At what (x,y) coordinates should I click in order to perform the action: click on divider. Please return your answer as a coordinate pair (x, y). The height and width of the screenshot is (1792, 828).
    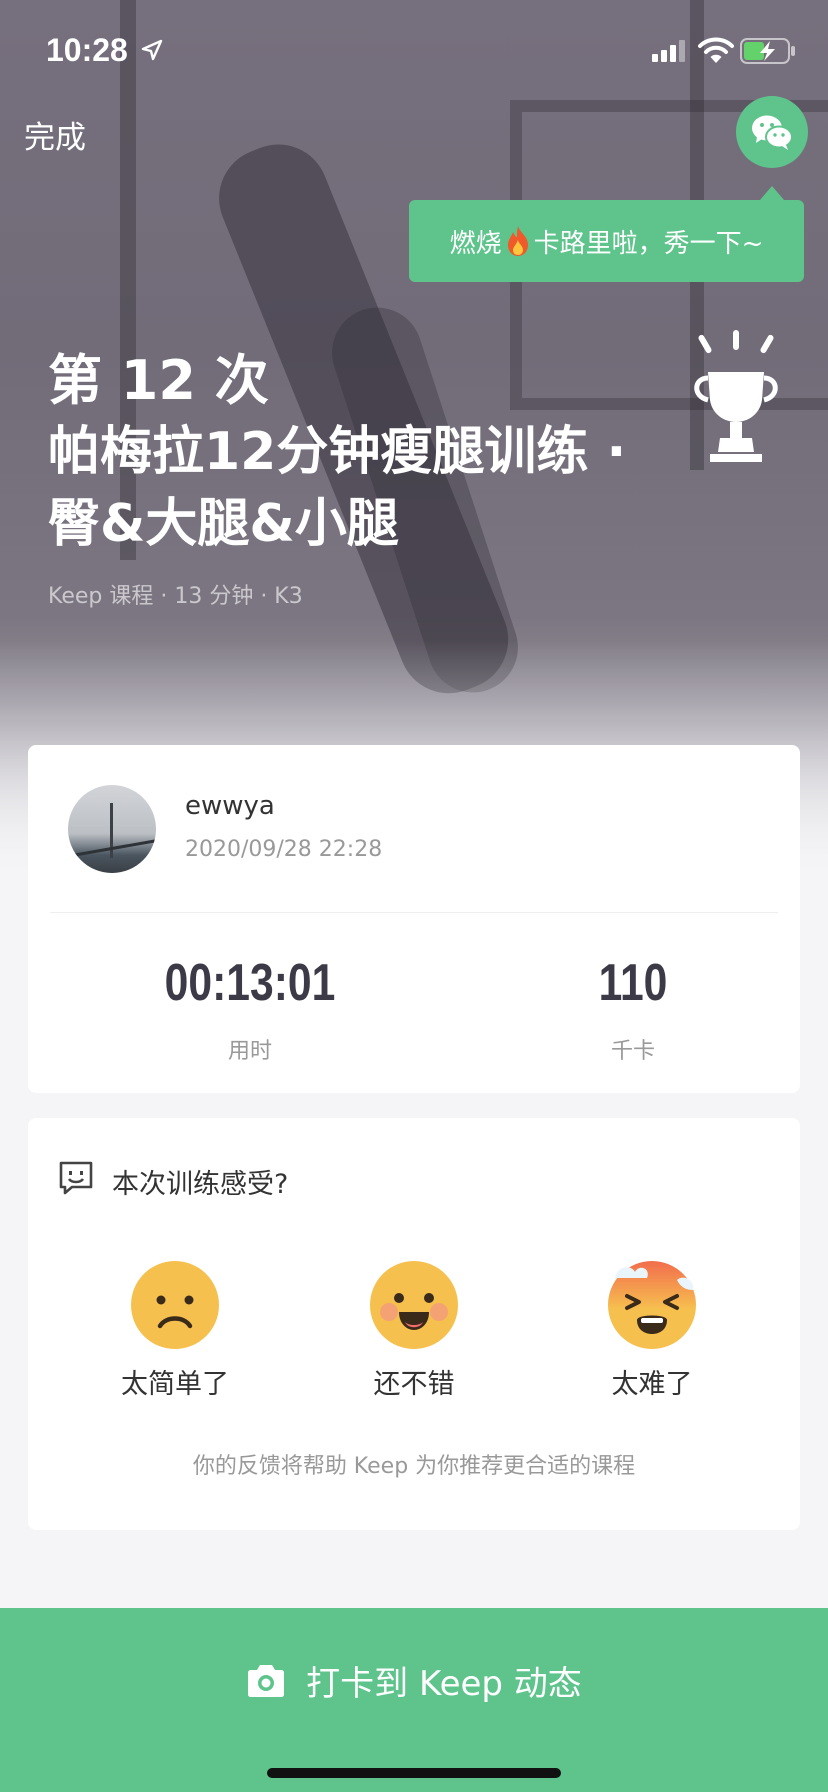
    Looking at the image, I should click on (414, 912).